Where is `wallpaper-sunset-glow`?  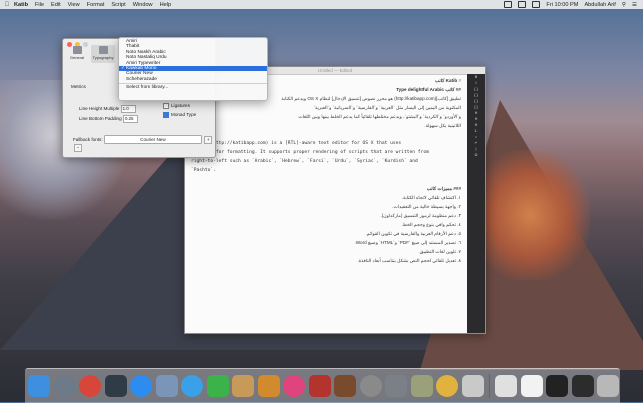 wallpaper-sunset-glow is located at coordinates (530, 215).